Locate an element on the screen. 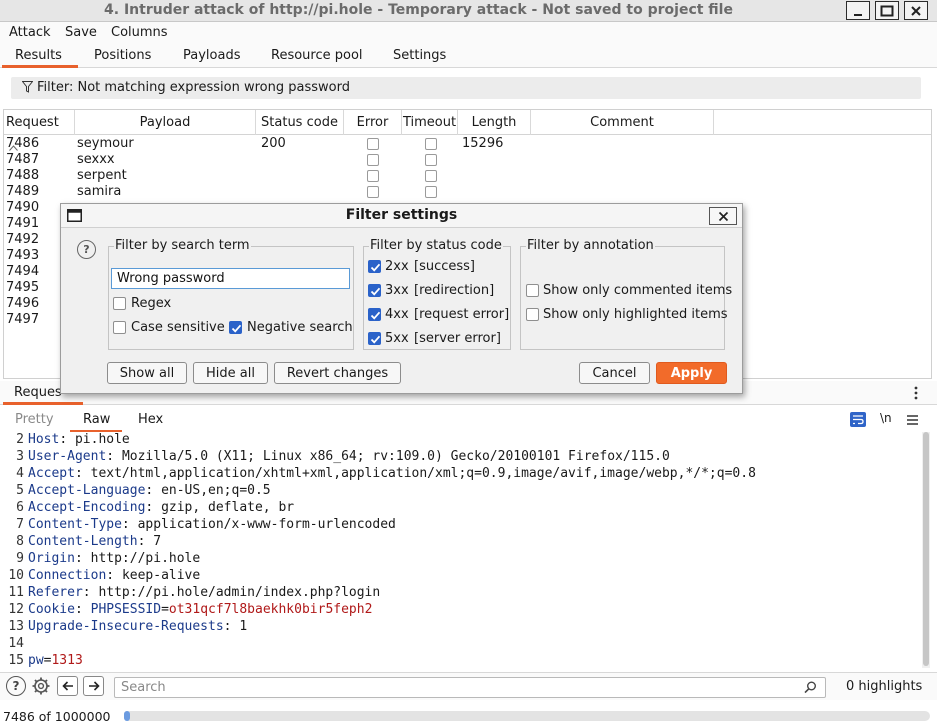 The height and width of the screenshot is (725, 937). highlighted-items-checkbox is located at coordinates (532, 314).